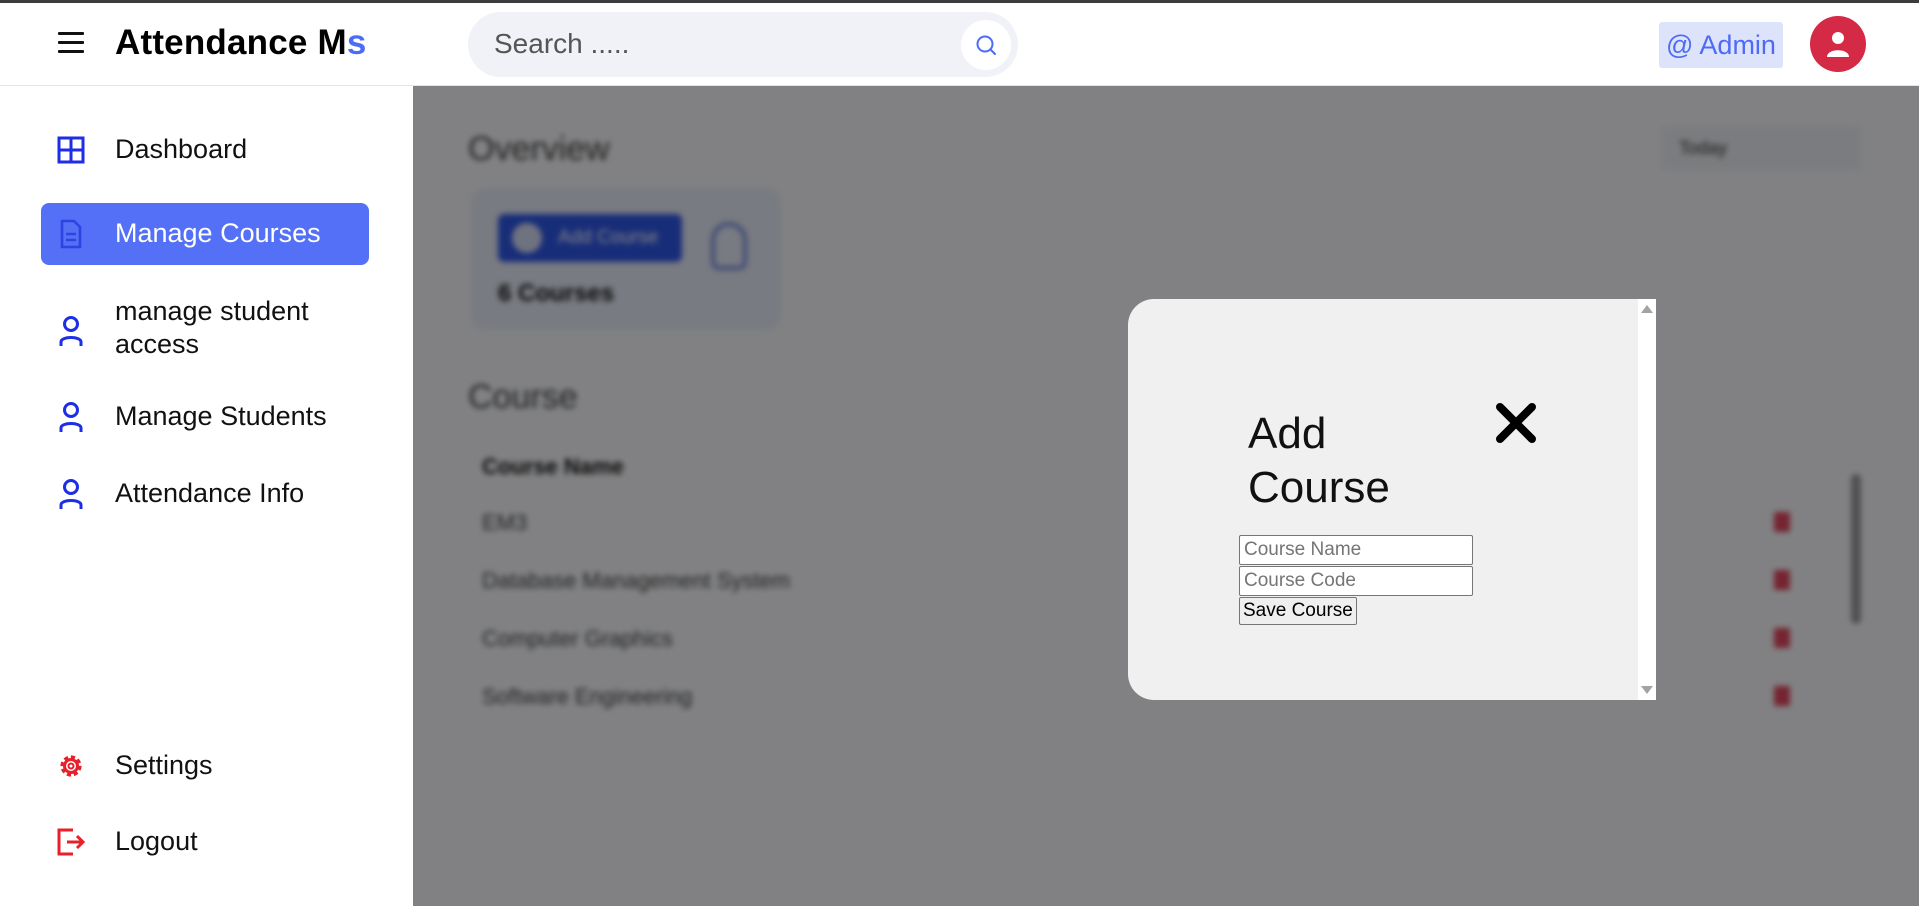 Image resolution: width=1919 pixels, height=906 pixels. I want to click on top-header: Attendance Ms @ Admin, so click(959, 44).